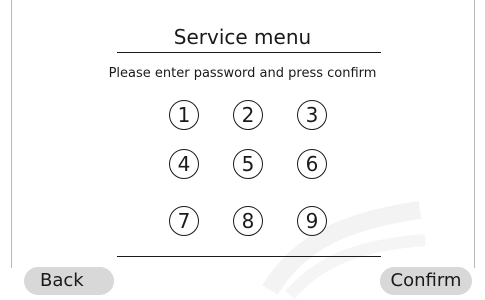 The height and width of the screenshot is (300, 485). What do you see at coordinates (242, 73) in the screenshot?
I see `instruction-text: Please enter password and press confirm` at bounding box center [242, 73].